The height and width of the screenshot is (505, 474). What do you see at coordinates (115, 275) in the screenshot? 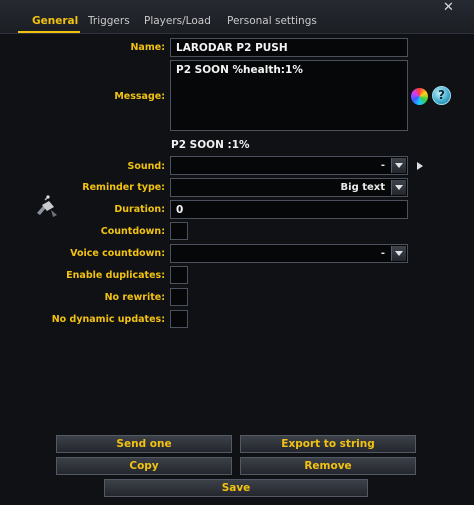
I see `enable-duplicates-label: Enable duplicates:` at bounding box center [115, 275].